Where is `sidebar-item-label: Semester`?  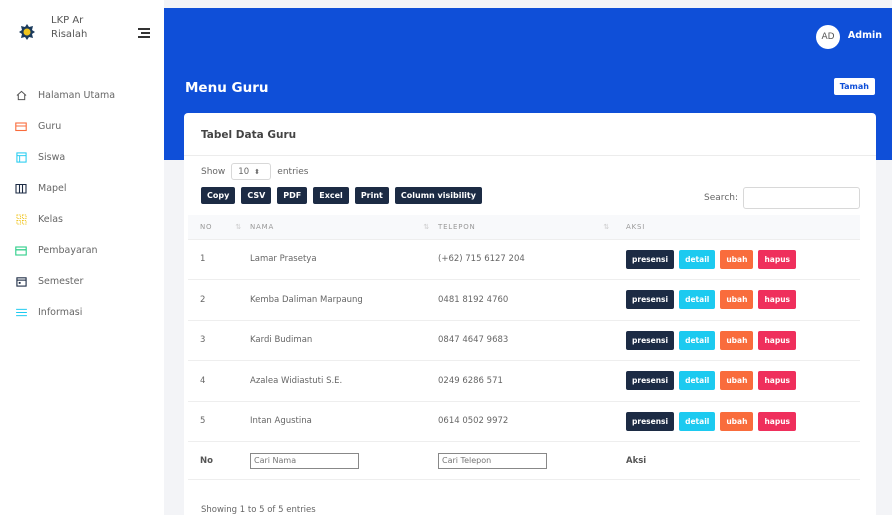
sidebar-item-label: Semester is located at coordinates (61, 281).